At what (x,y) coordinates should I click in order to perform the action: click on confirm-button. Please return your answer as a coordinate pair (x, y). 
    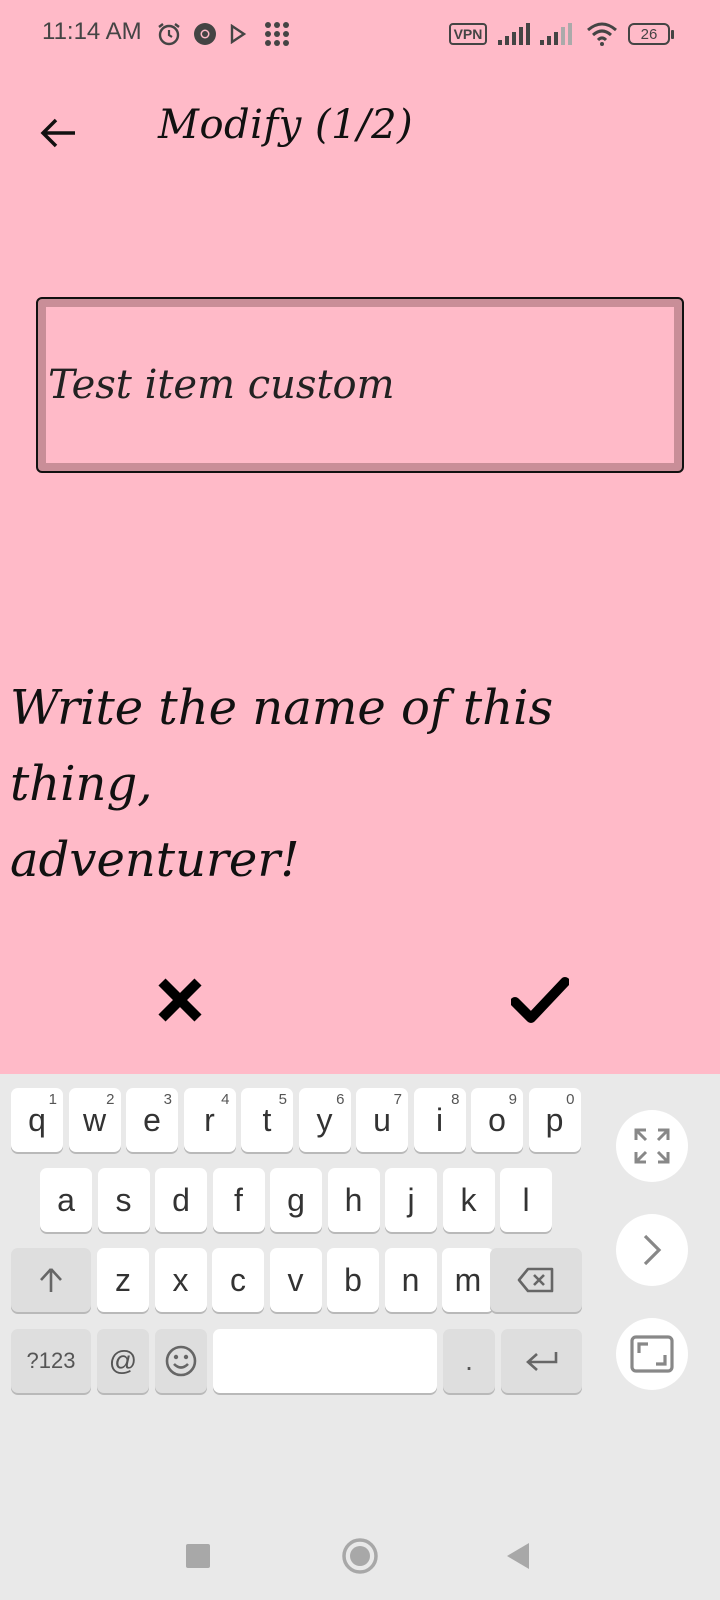
    Looking at the image, I should click on (540, 1000).